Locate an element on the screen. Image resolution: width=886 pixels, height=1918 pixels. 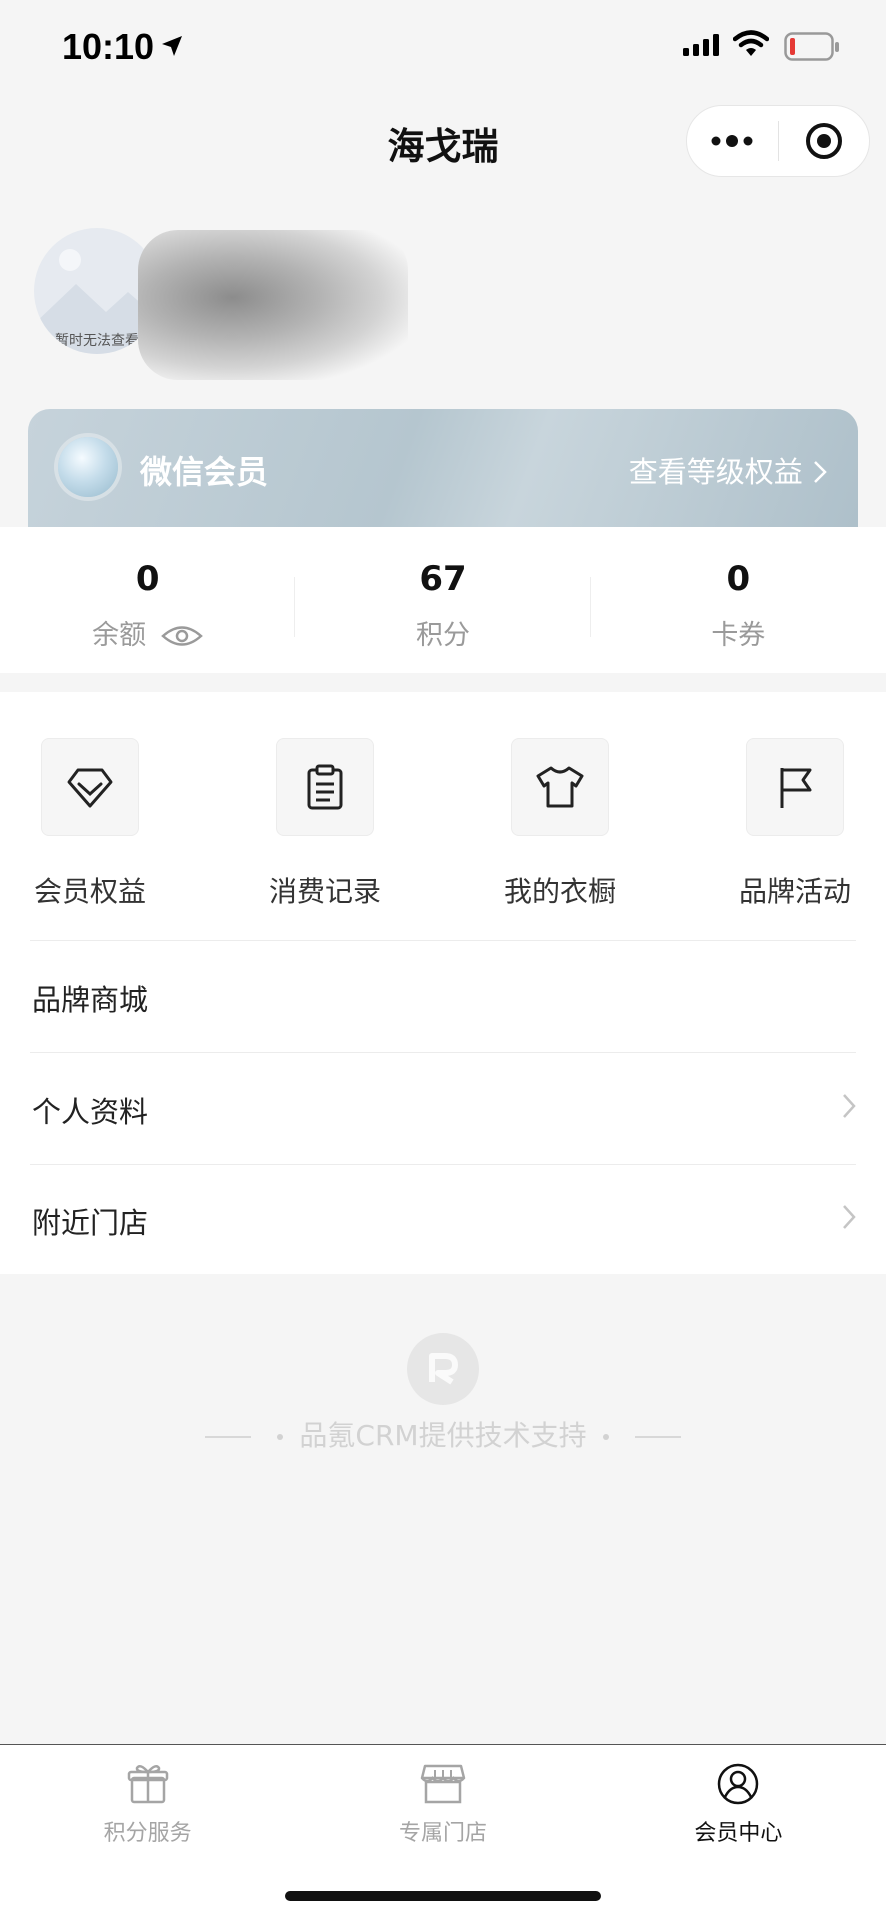
coupons-label: 卡券 is located at coordinates (738, 635).